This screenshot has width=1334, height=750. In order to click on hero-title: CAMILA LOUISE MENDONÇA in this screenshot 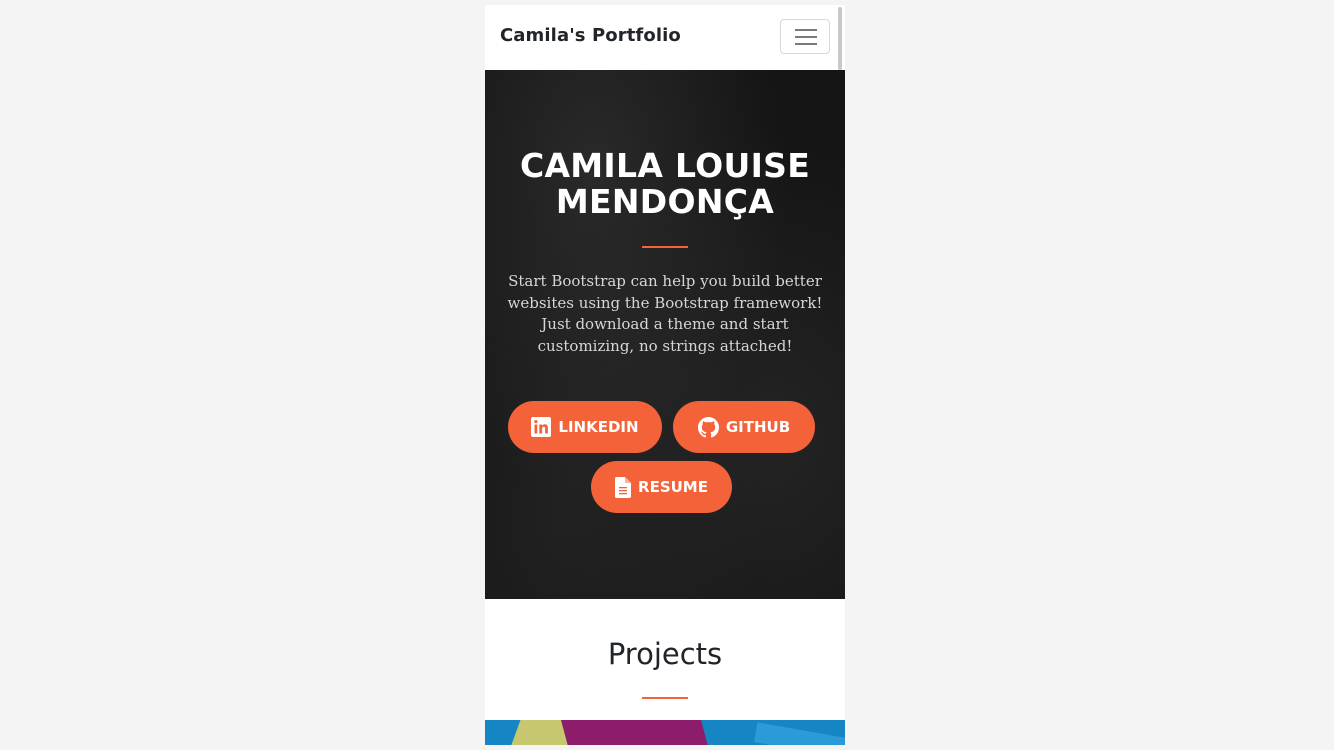, I will do `click(665, 184)`.